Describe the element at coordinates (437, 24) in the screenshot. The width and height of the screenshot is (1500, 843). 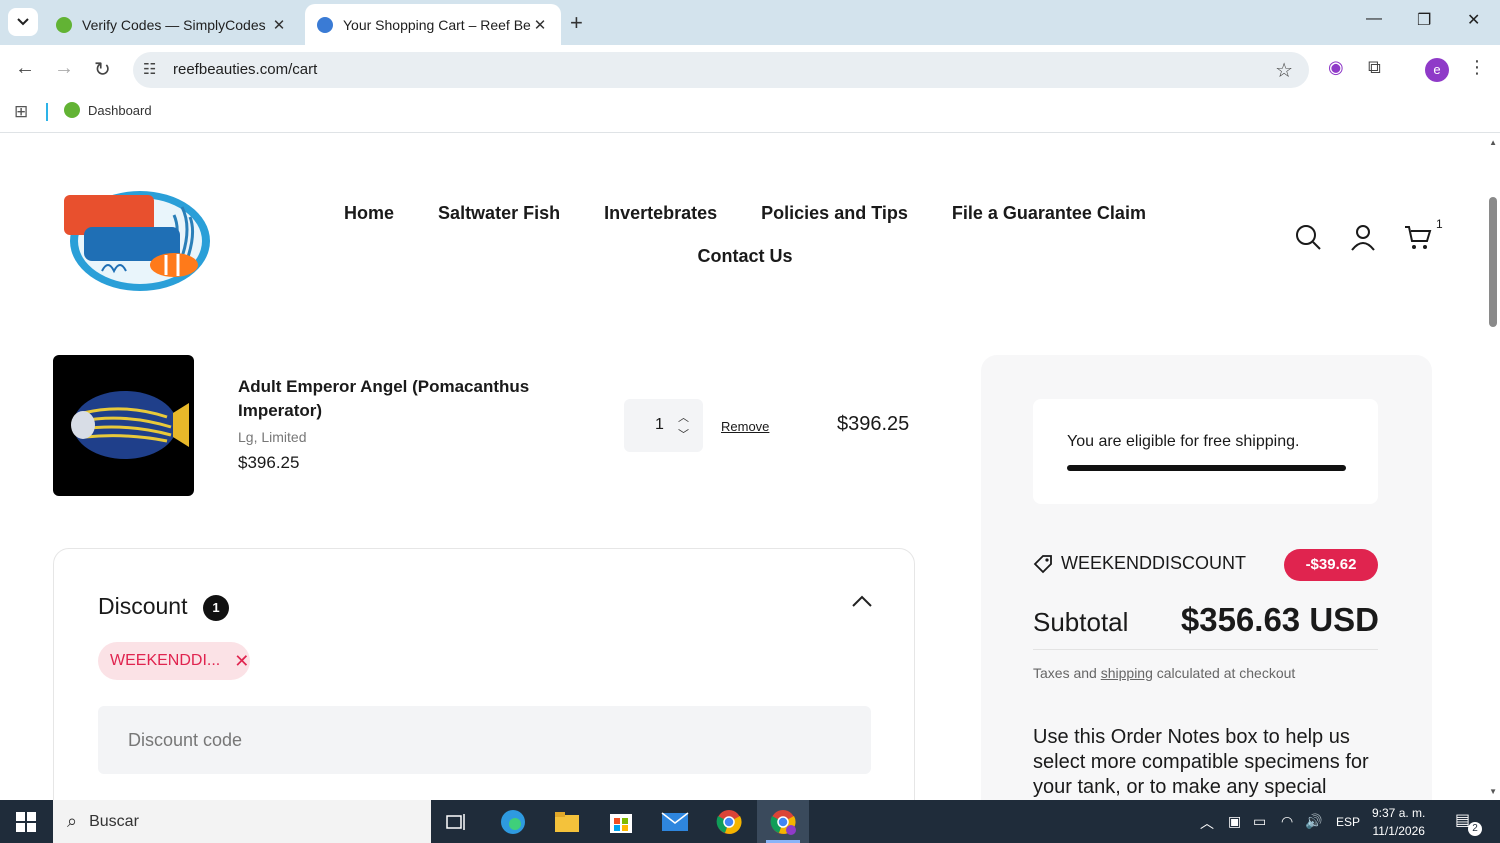
I see `tab-title: Your Shopping Cart – Reef Beau` at that location.